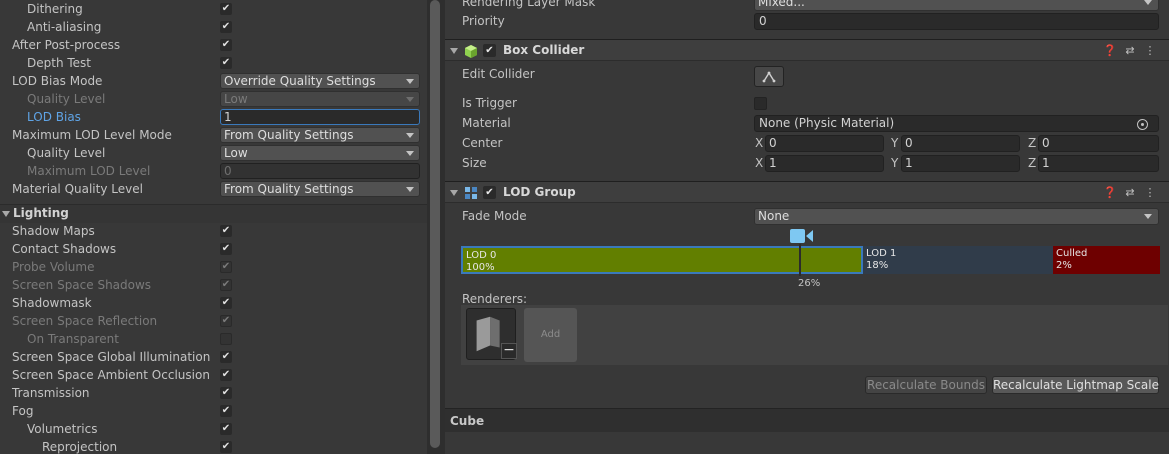 This screenshot has height=454, width=1169. What do you see at coordinates (824, 143) in the screenshot?
I see `center-x-field: 0` at bounding box center [824, 143].